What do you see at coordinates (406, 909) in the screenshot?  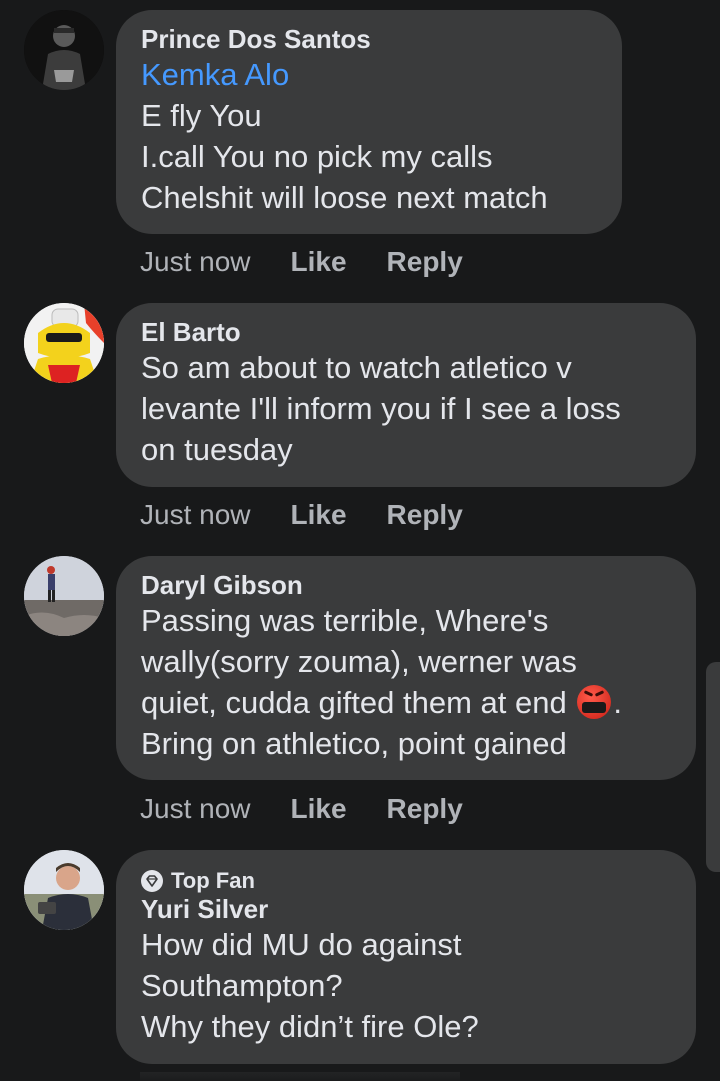 I see `commenter-name: Yuri Silver` at bounding box center [406, 909].